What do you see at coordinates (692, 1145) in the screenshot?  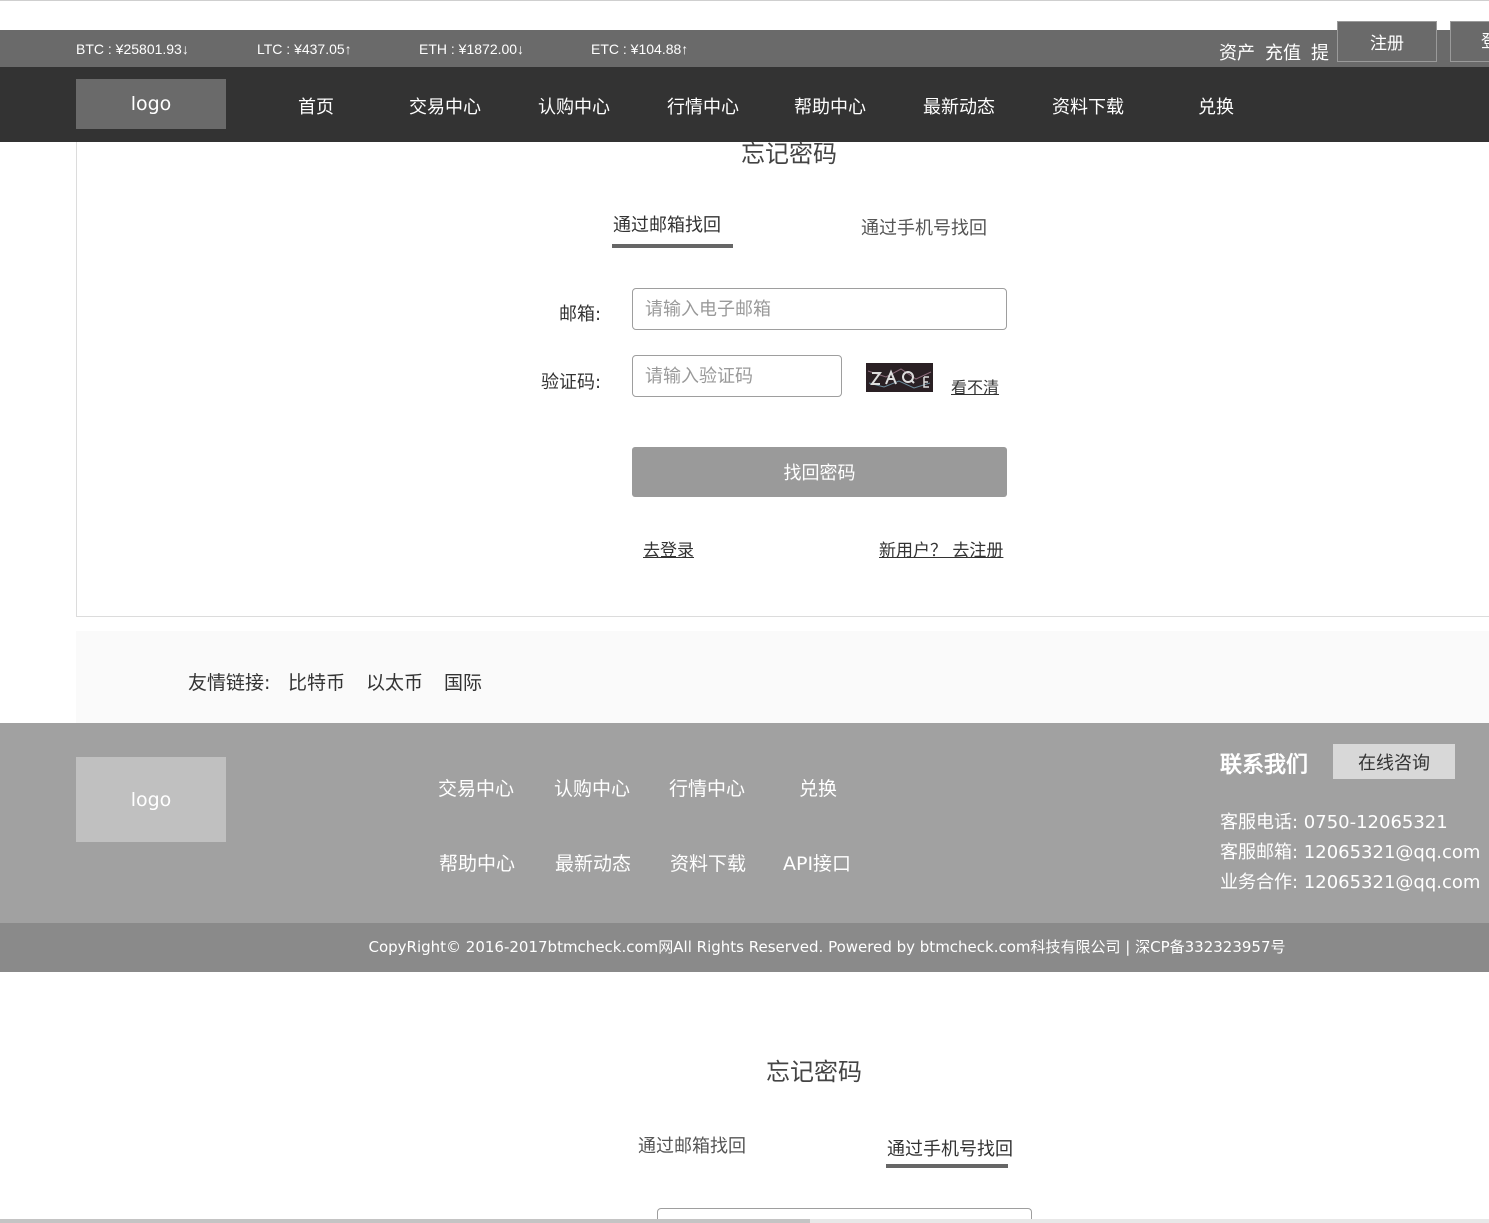 I see `lower-tab-email-recovery: 通过邮箱找回` at bounding box center [692, 1145].